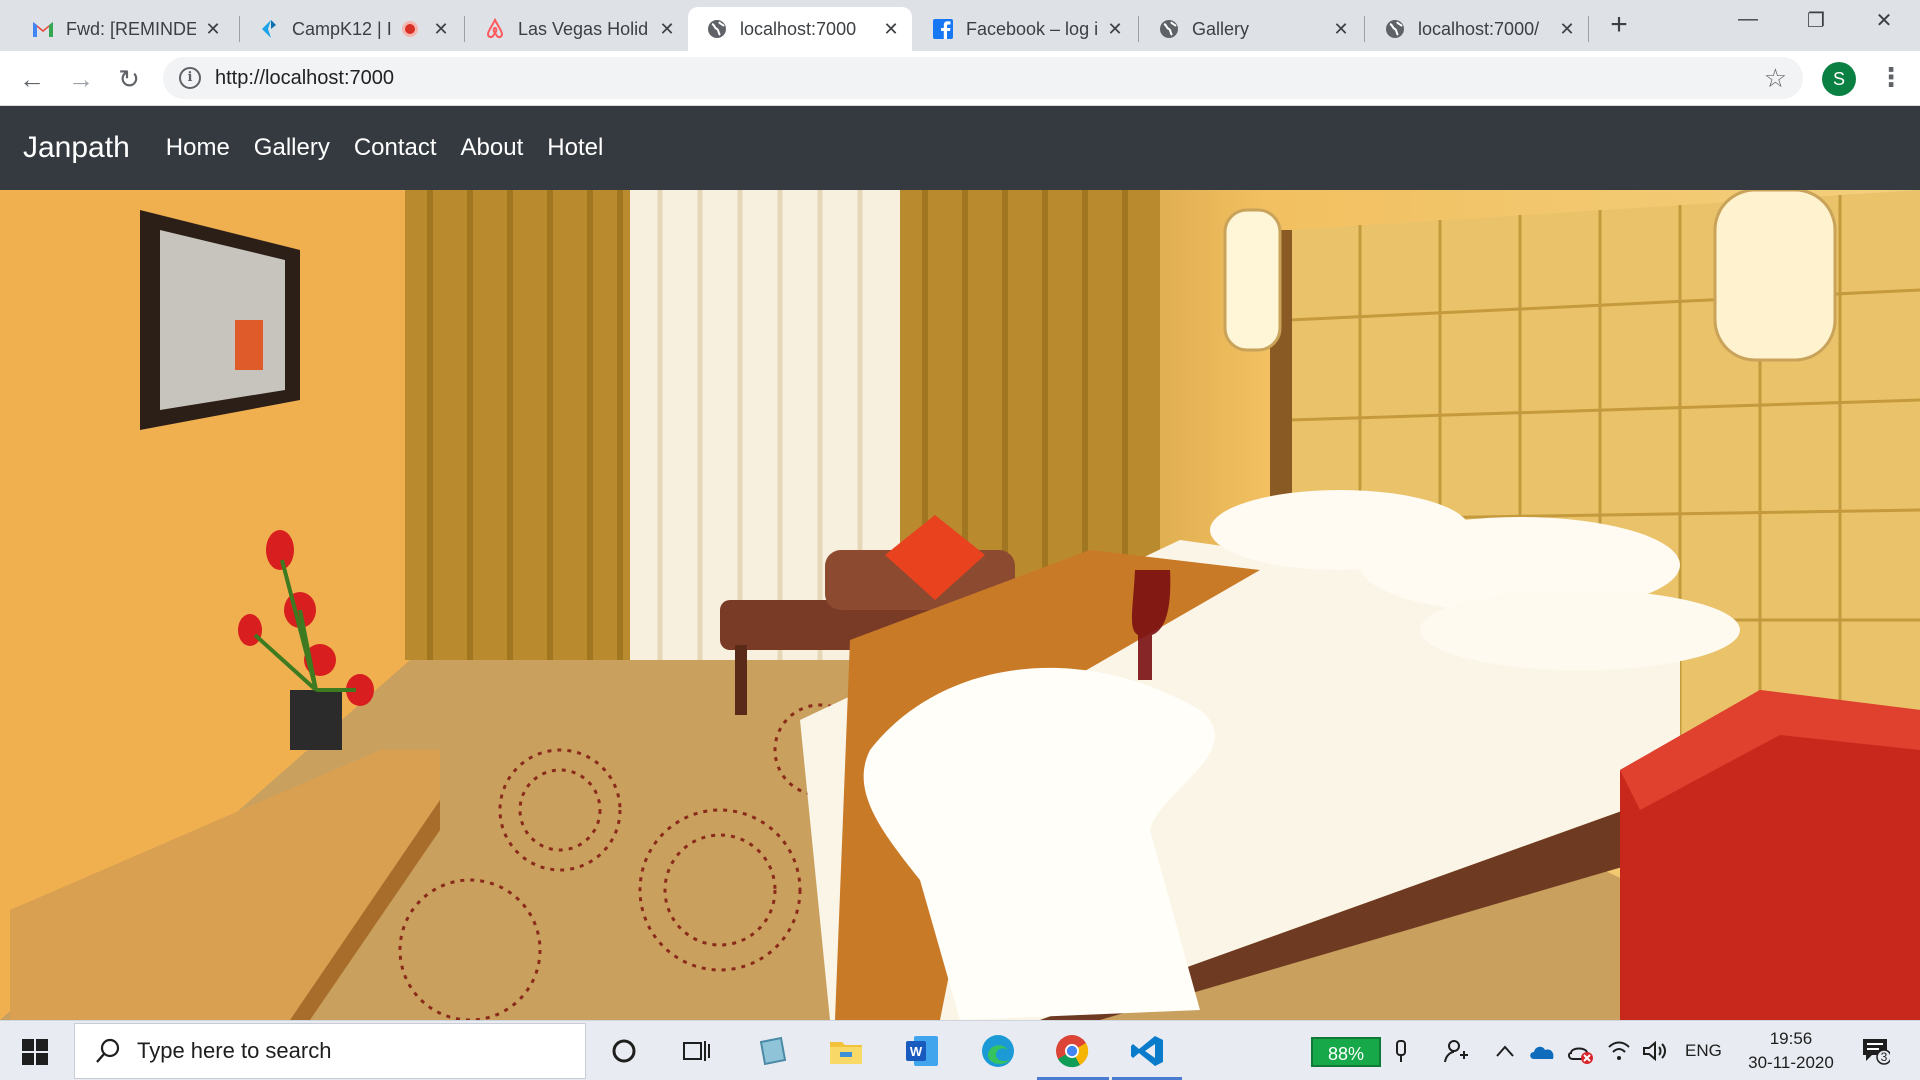 The height and width of the screenshot is (1080, 1920). I want to click on onedrive-cloud-icon, so click(1542, 1051).